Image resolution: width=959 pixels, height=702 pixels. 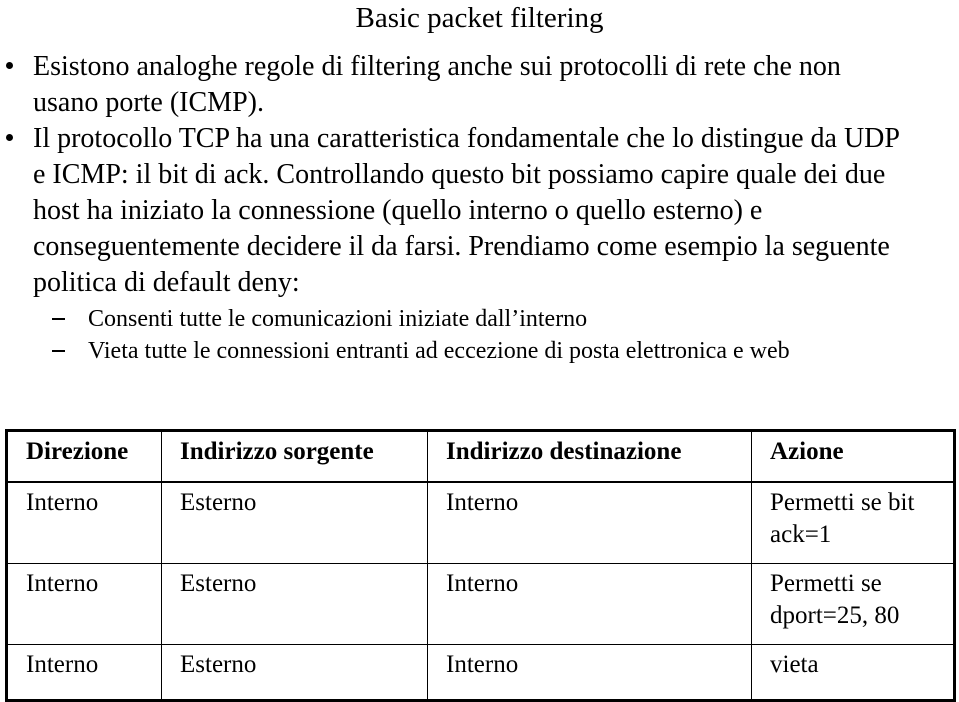 I want to click on cell-azione-line-1: vieta, so click(x=794, y=664).